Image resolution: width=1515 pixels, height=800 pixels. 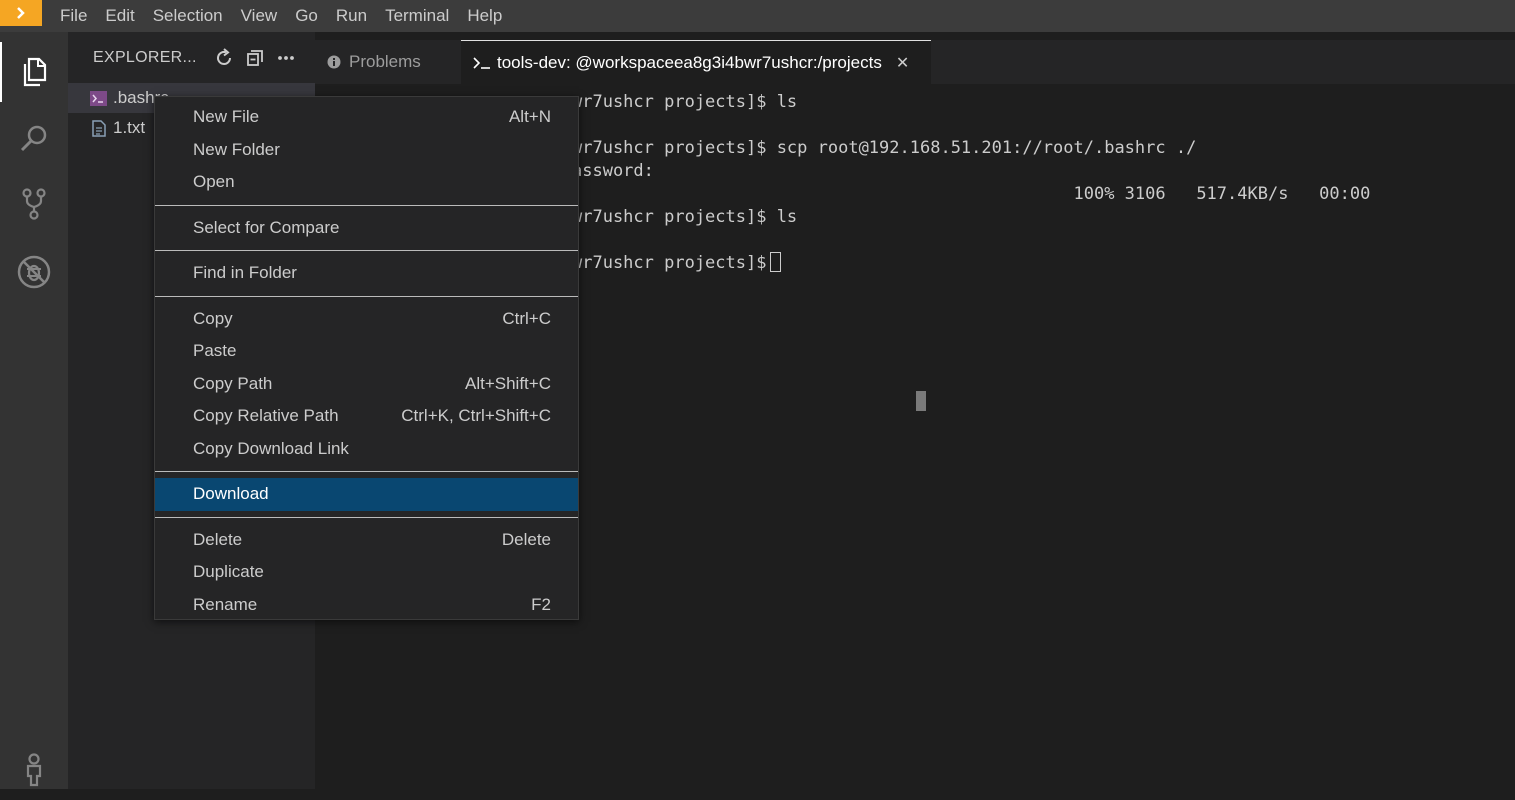 I want to click on tab-problems: Problems, so click(x=374, y=62).